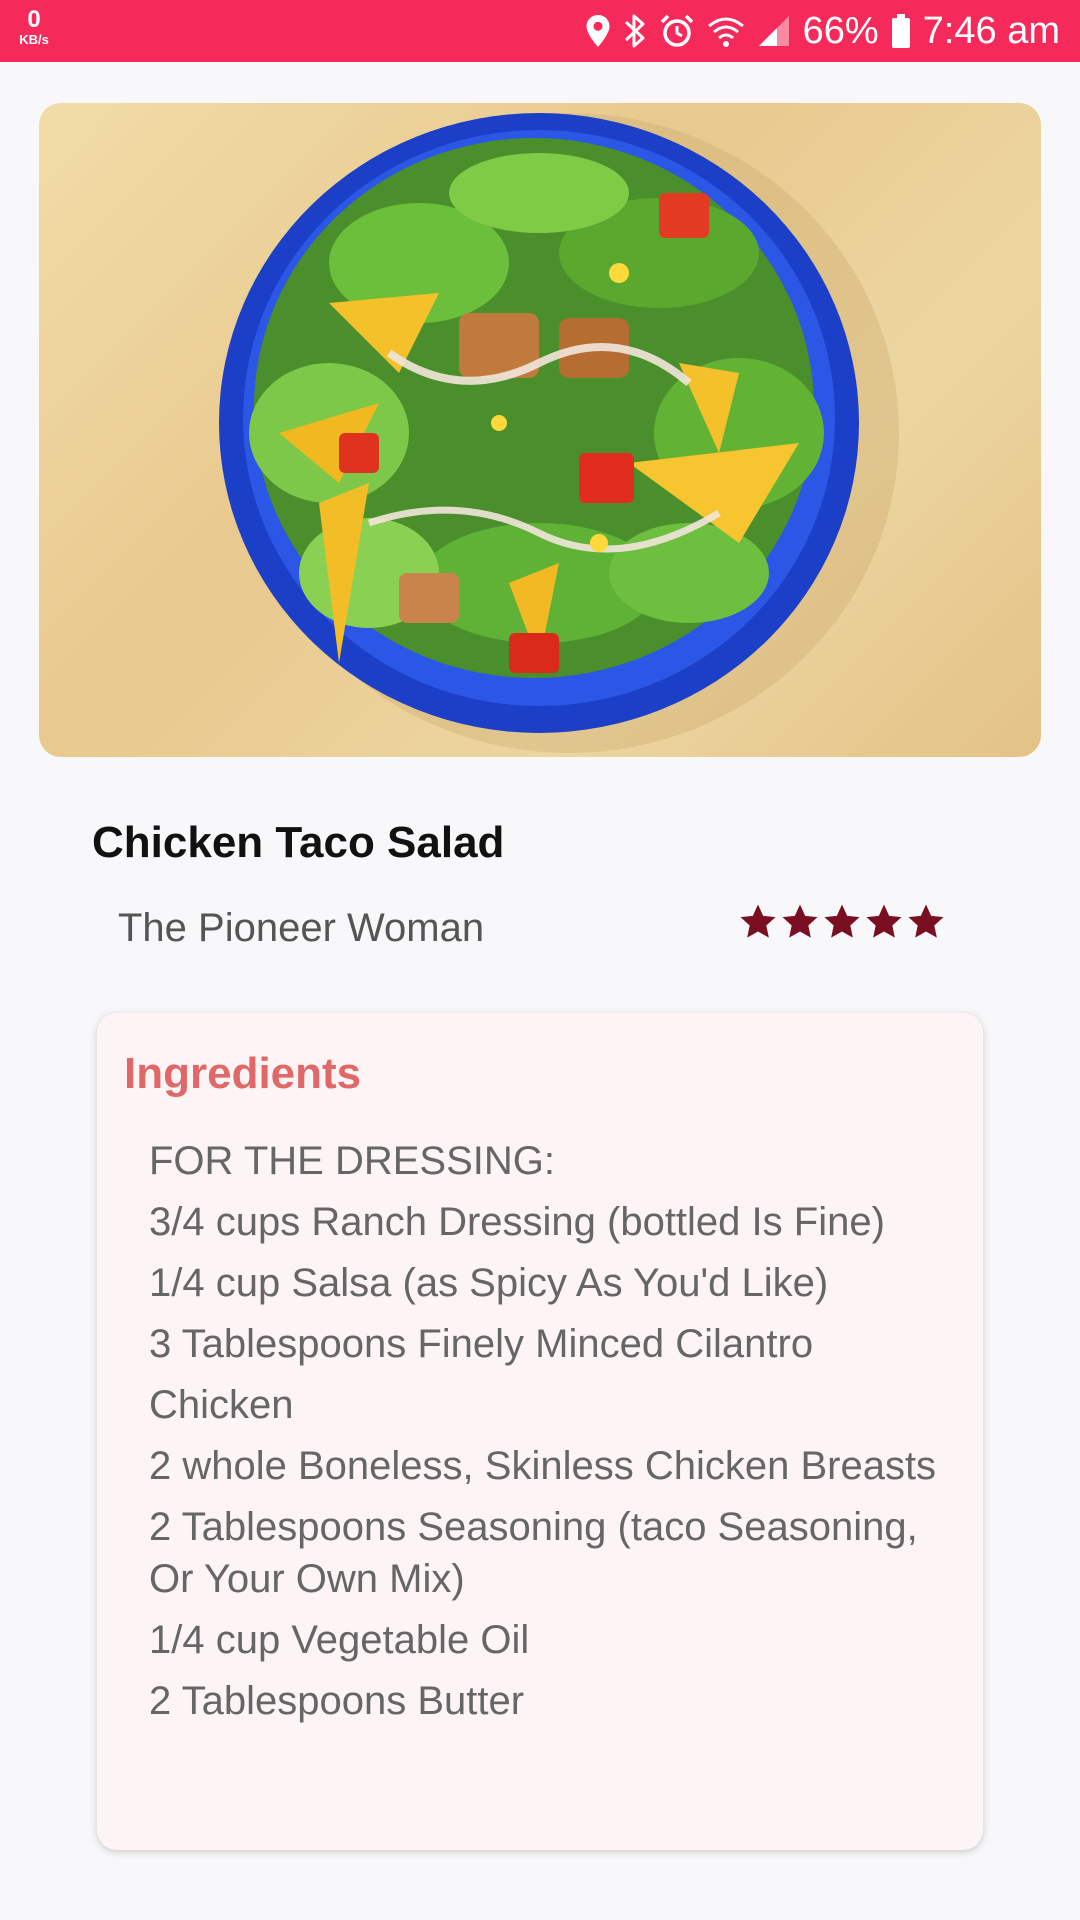 This screenshot has width=1080, height=1920. What do you see at coordinates (352, 1161) in the screenshot?
I see `ingredient-item: FOR THE DRESSING:` at bounding box center [352, 1161].